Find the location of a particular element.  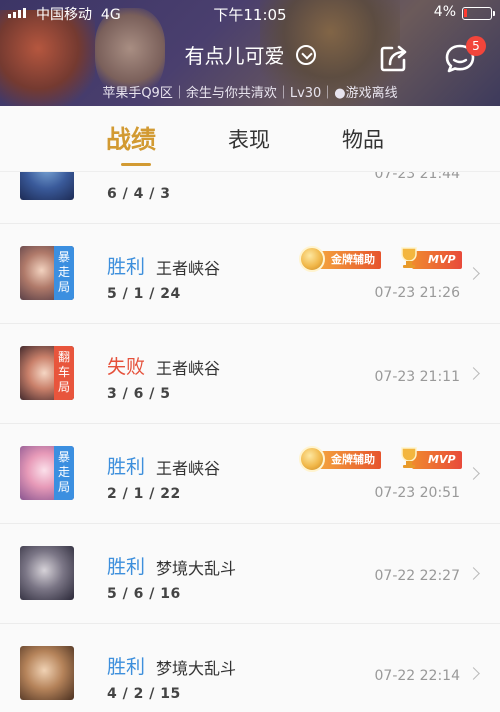

tab-performance: 表现 is located at coordinates (249, 139).